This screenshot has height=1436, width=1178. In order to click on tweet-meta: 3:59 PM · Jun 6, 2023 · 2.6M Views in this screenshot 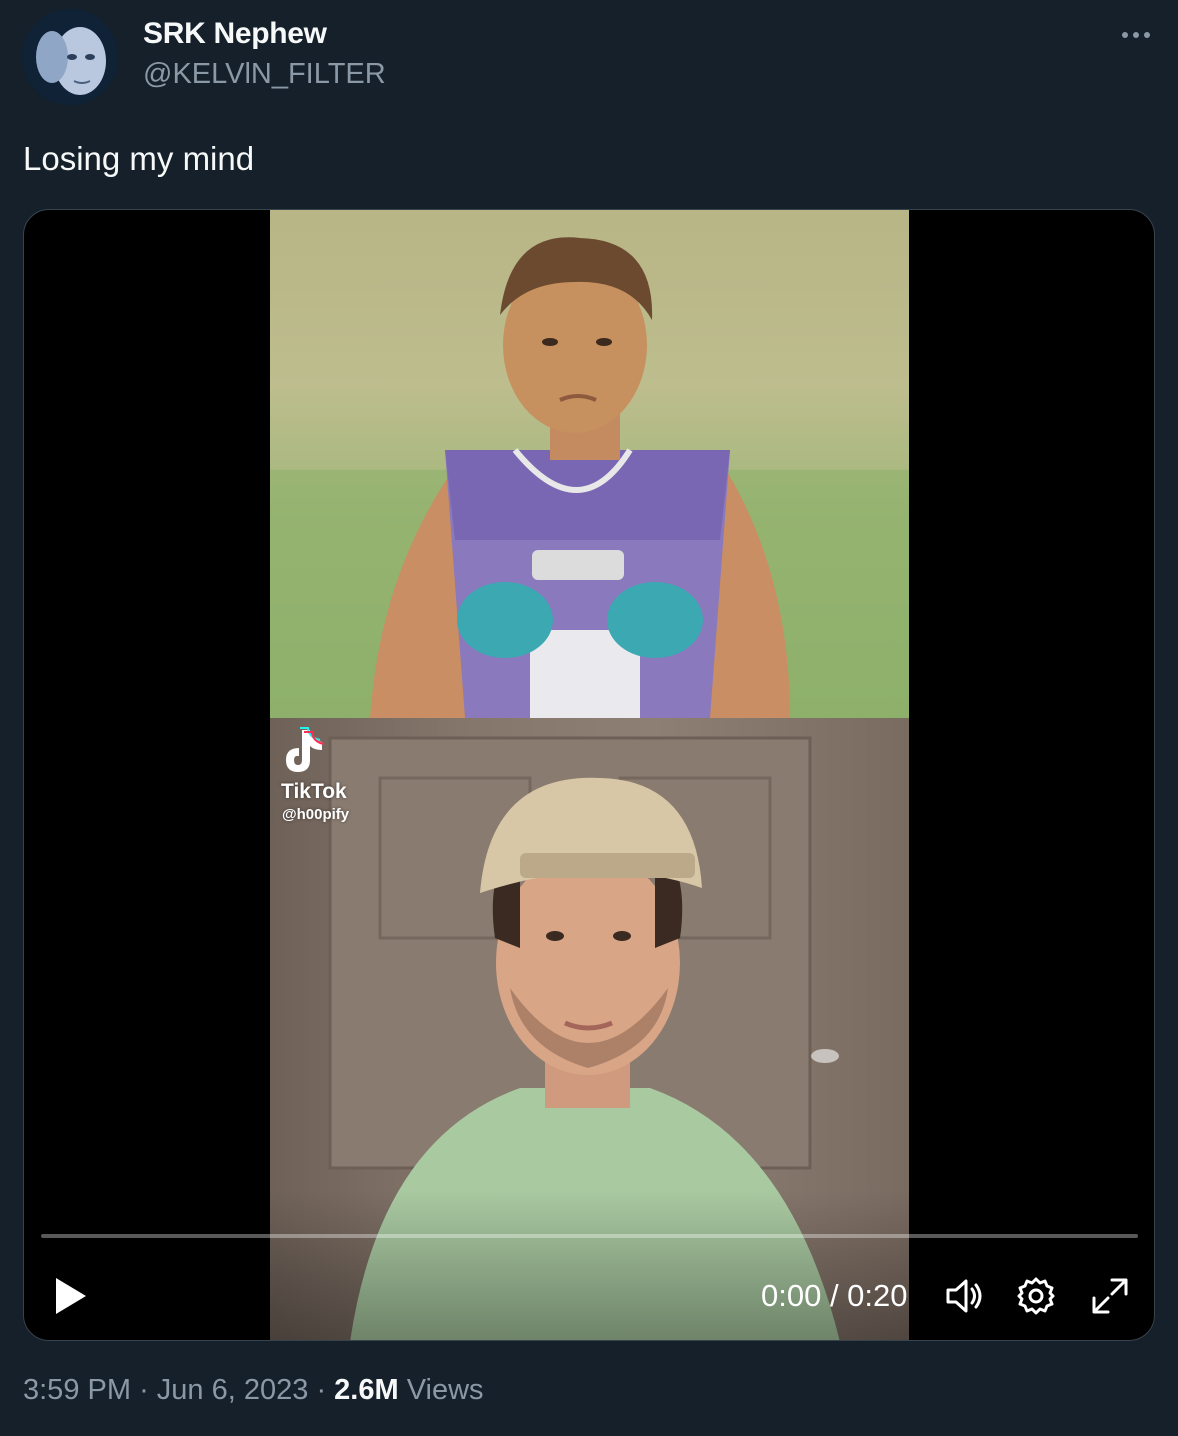, I will do `click(253, 1390)`.